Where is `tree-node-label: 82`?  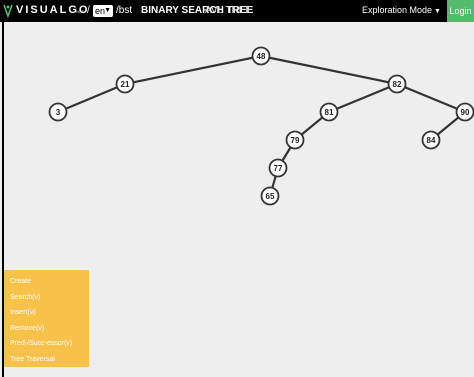
tree-node-label: 82 is located at coordinates (397, 84).